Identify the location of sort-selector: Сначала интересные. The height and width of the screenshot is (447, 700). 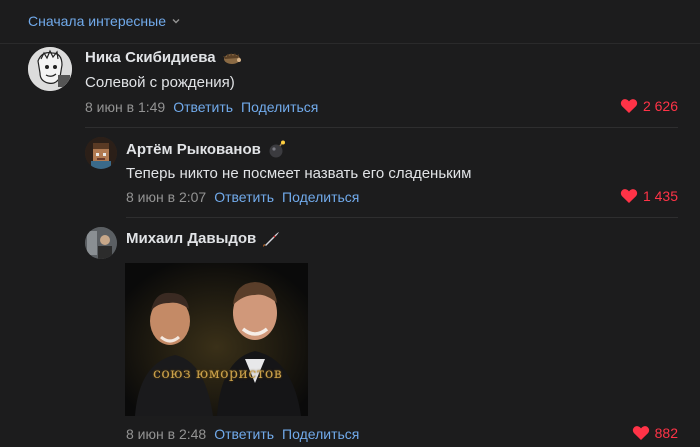
(104, 21).